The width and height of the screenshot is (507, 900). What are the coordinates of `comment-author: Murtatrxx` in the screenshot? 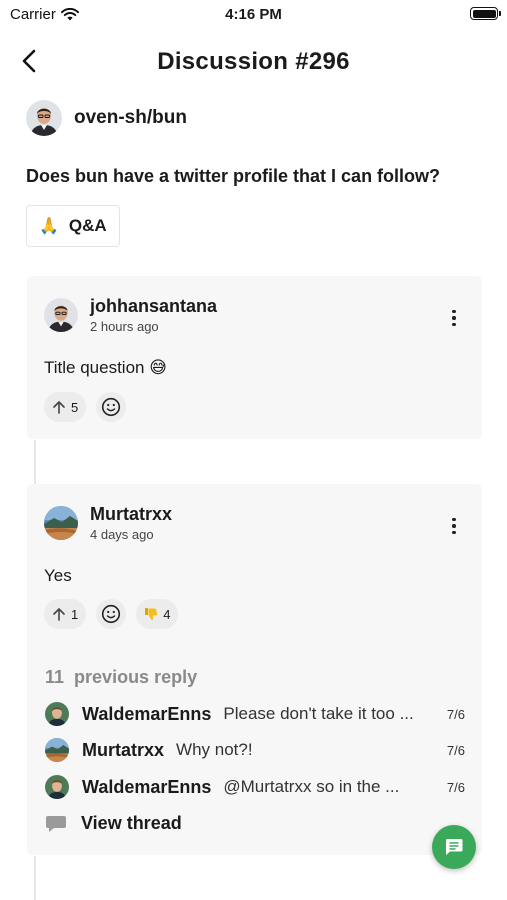 It's located at (131, 514).